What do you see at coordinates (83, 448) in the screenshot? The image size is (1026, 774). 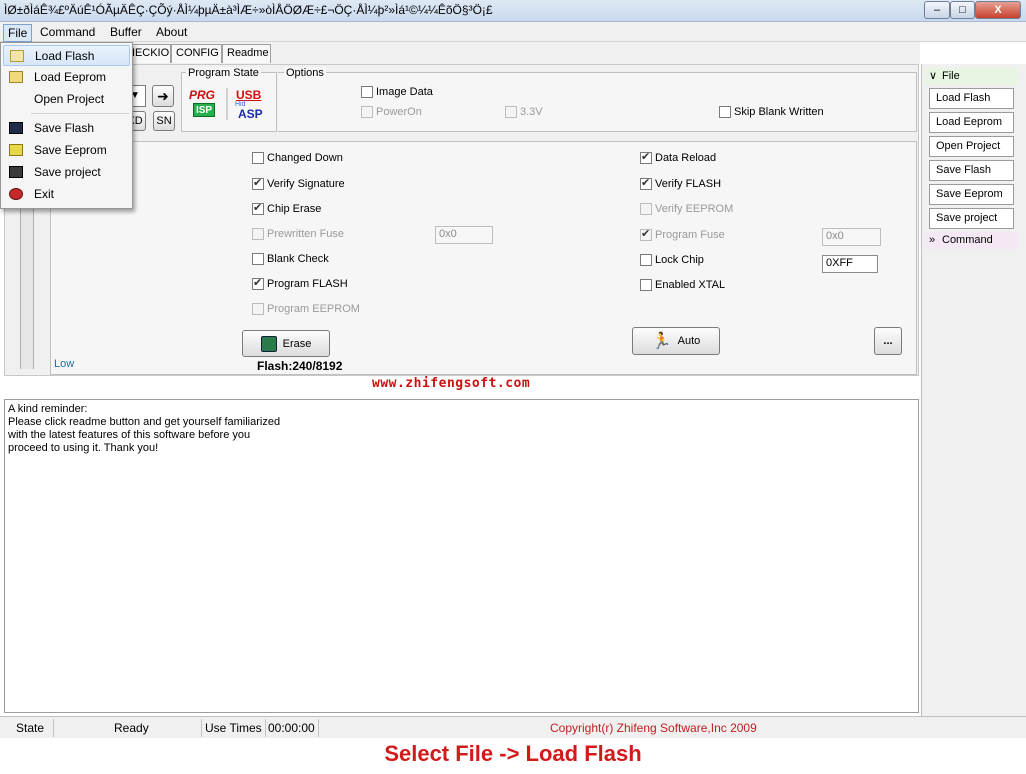 I see `log-line: proceed to using it. Thank you!` at bounding box center [83, 448].